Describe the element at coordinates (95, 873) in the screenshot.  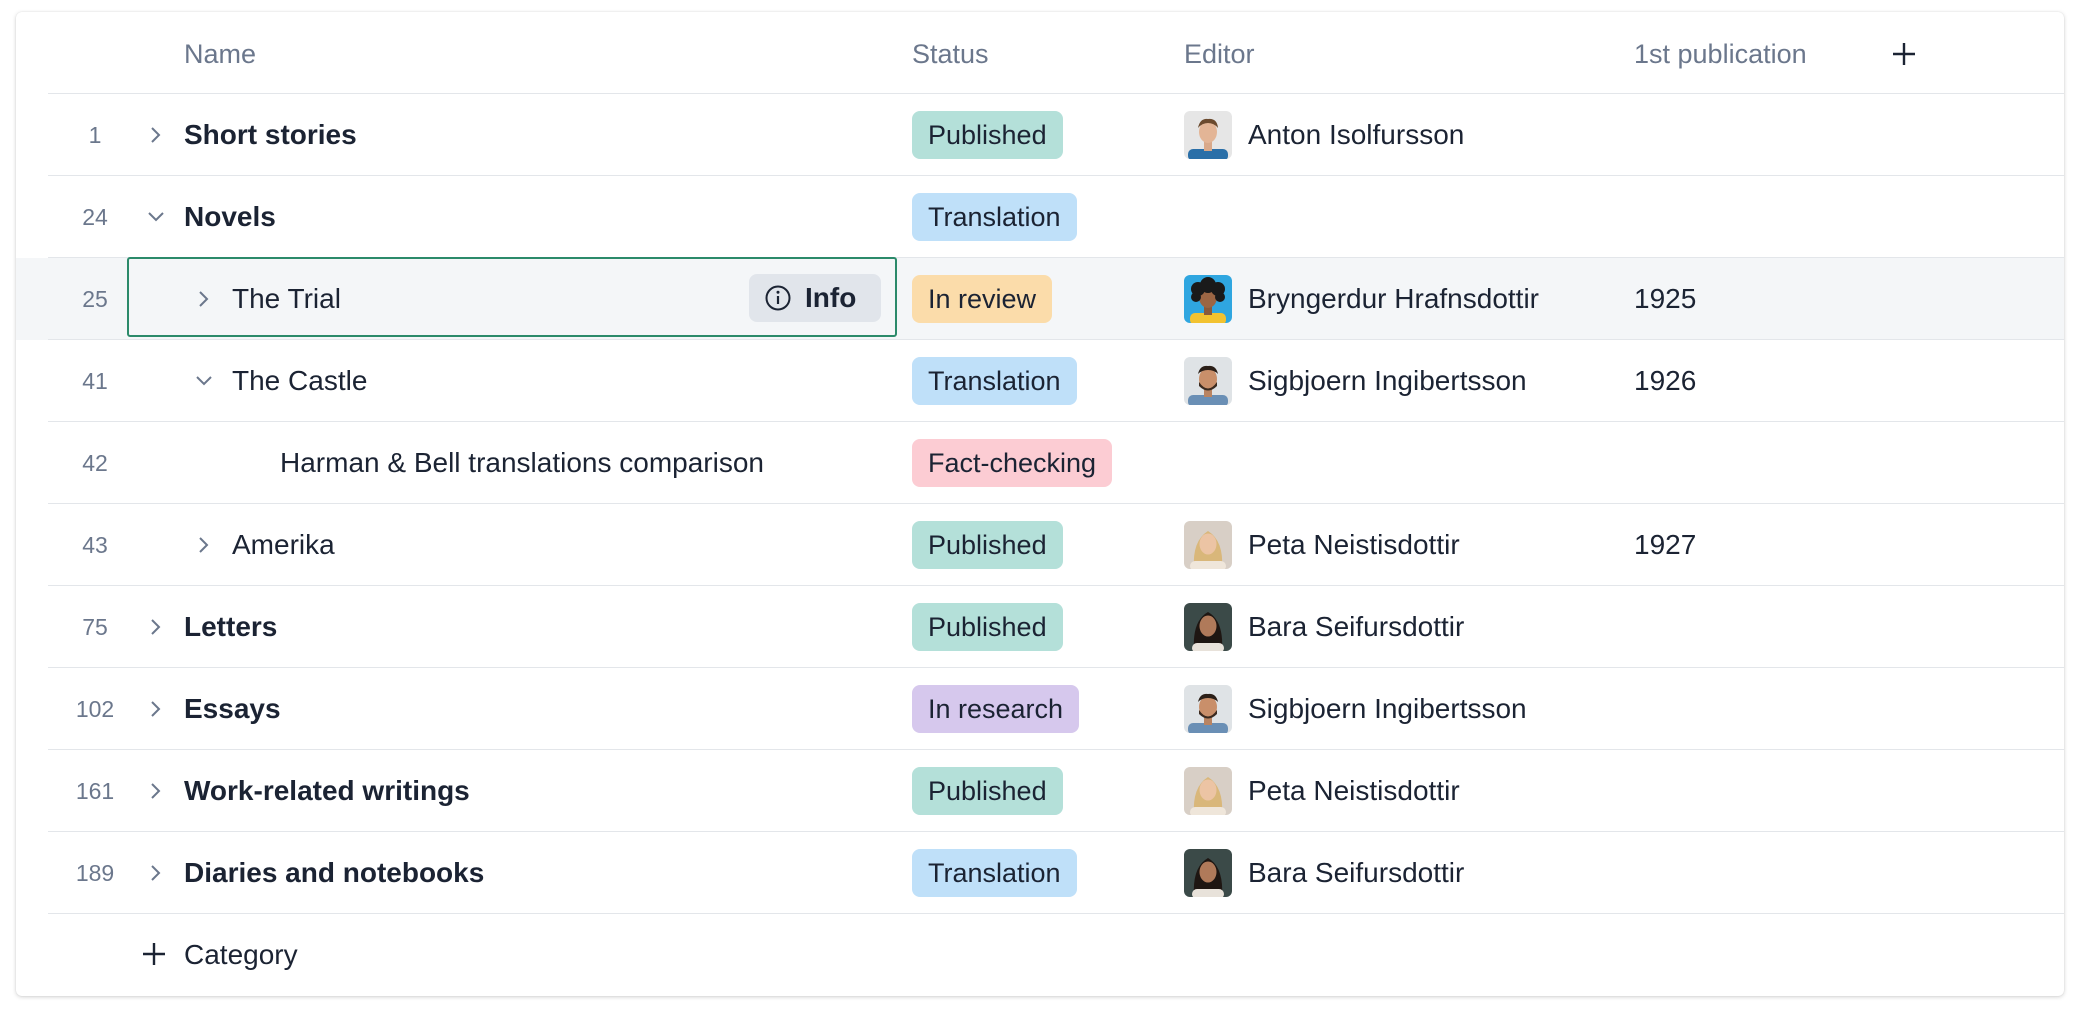
I see `row-number: 189` at that location.